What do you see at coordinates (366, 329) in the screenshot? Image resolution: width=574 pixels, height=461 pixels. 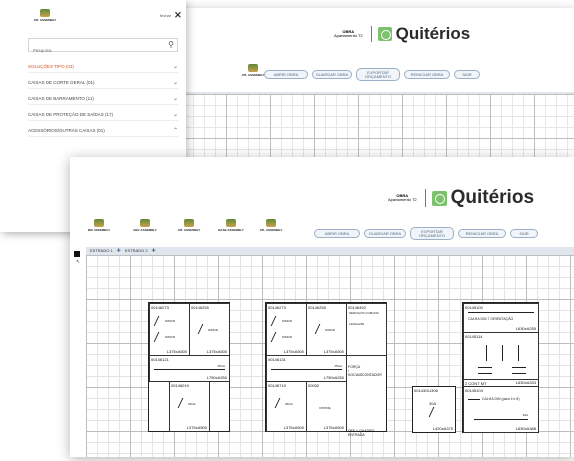 I see `common-services-cell: 00146452 SERVIÇOS COMUNS L400xA250` at bounding box center [366, 329].